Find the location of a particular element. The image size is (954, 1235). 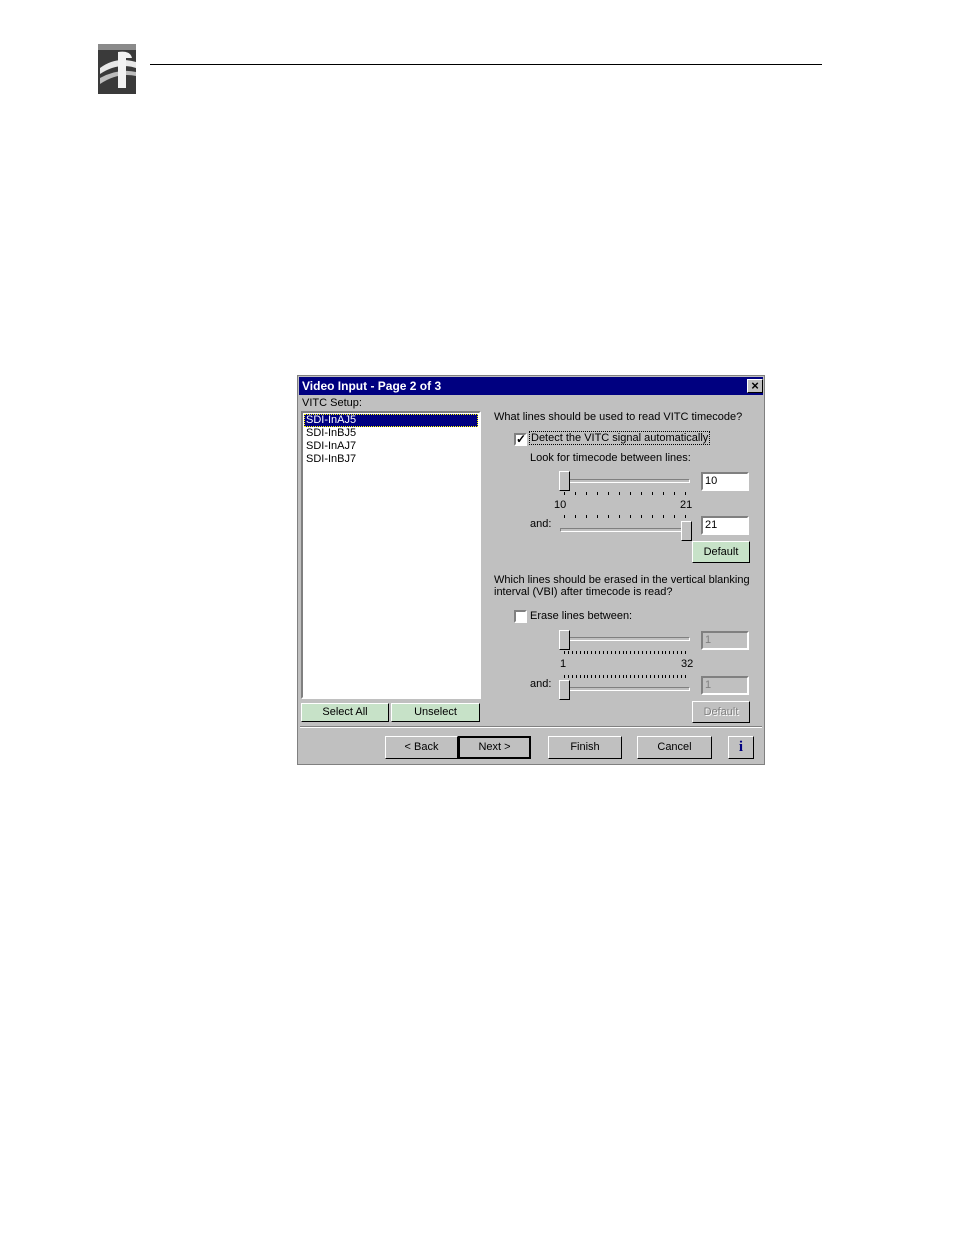

vitc-setup-label: VITC Setup: is located at coordinates (332, 403).